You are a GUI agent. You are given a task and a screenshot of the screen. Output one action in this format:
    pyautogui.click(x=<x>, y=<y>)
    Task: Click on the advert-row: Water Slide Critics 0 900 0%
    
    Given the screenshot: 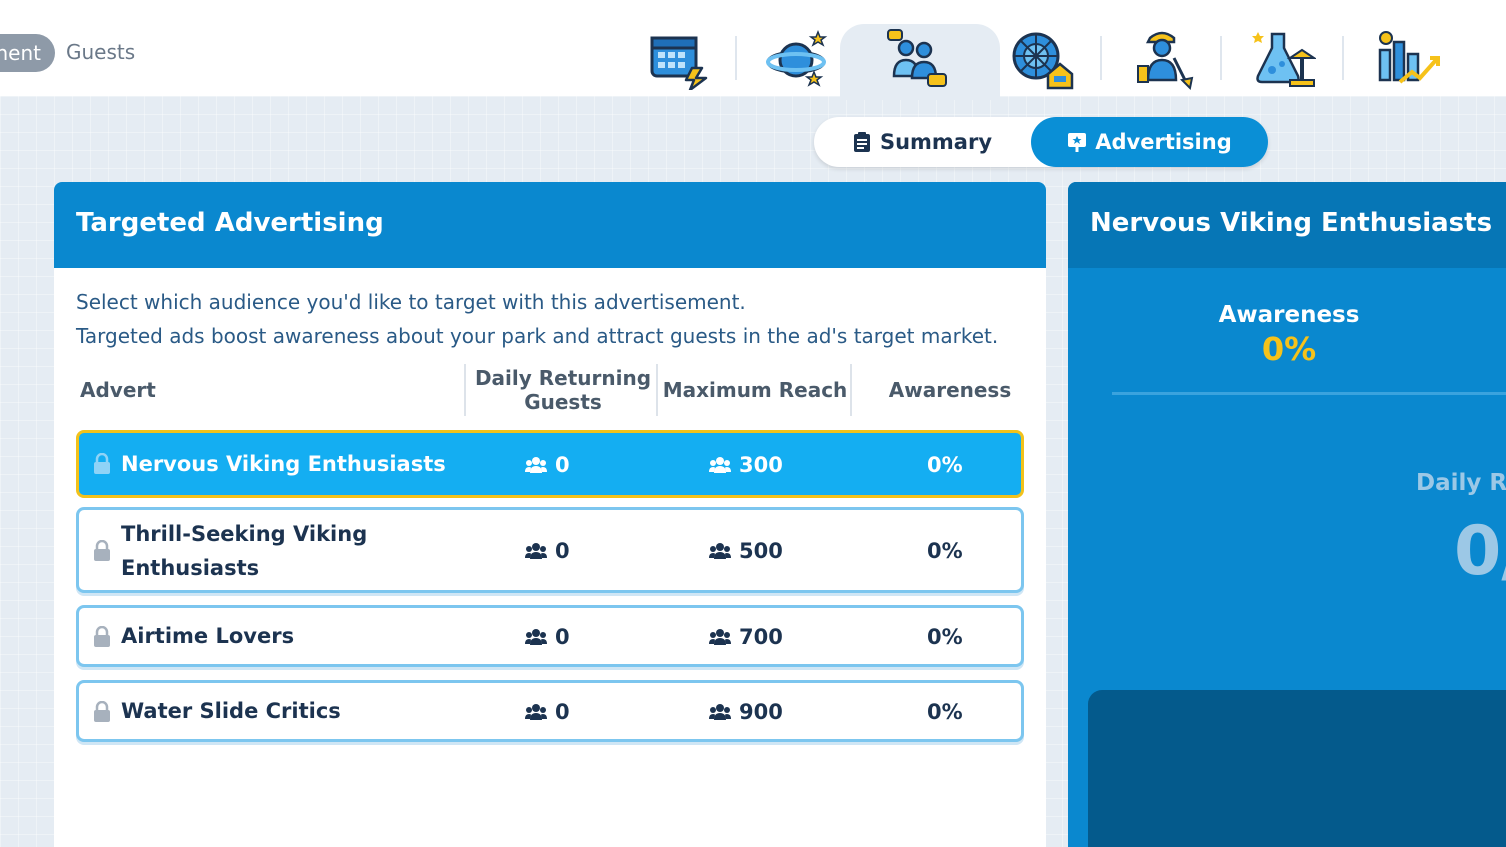 What is the action you would take?
    pyautogui.click(x=550, y=711)
    